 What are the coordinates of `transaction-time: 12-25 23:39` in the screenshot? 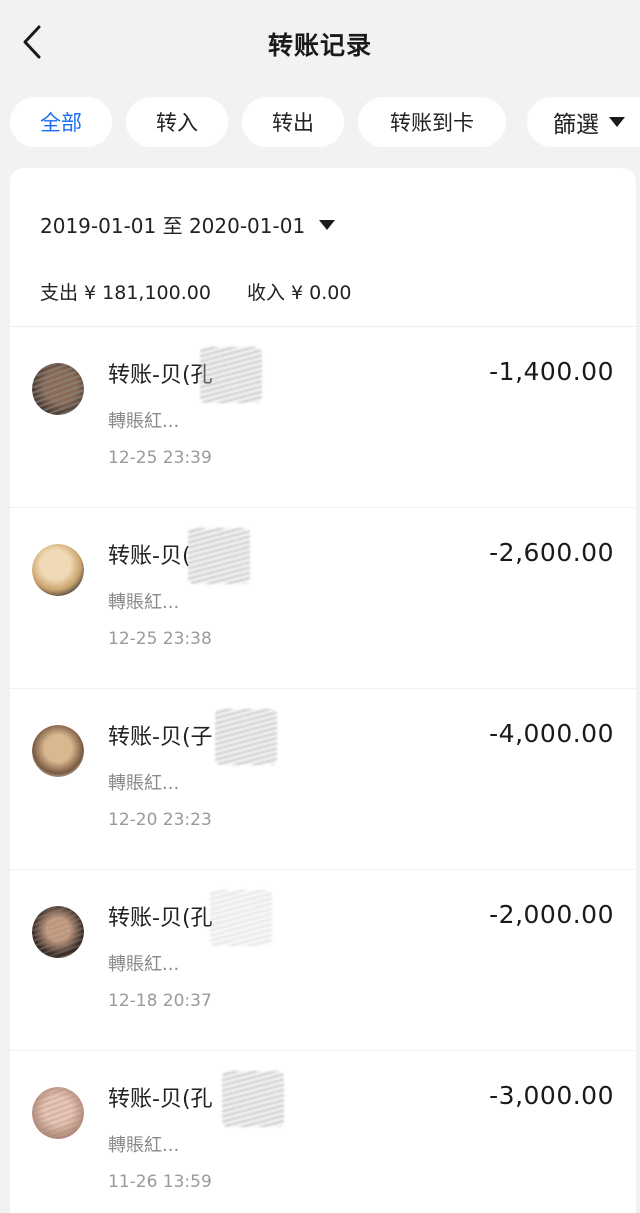 It's located at (160, 458).